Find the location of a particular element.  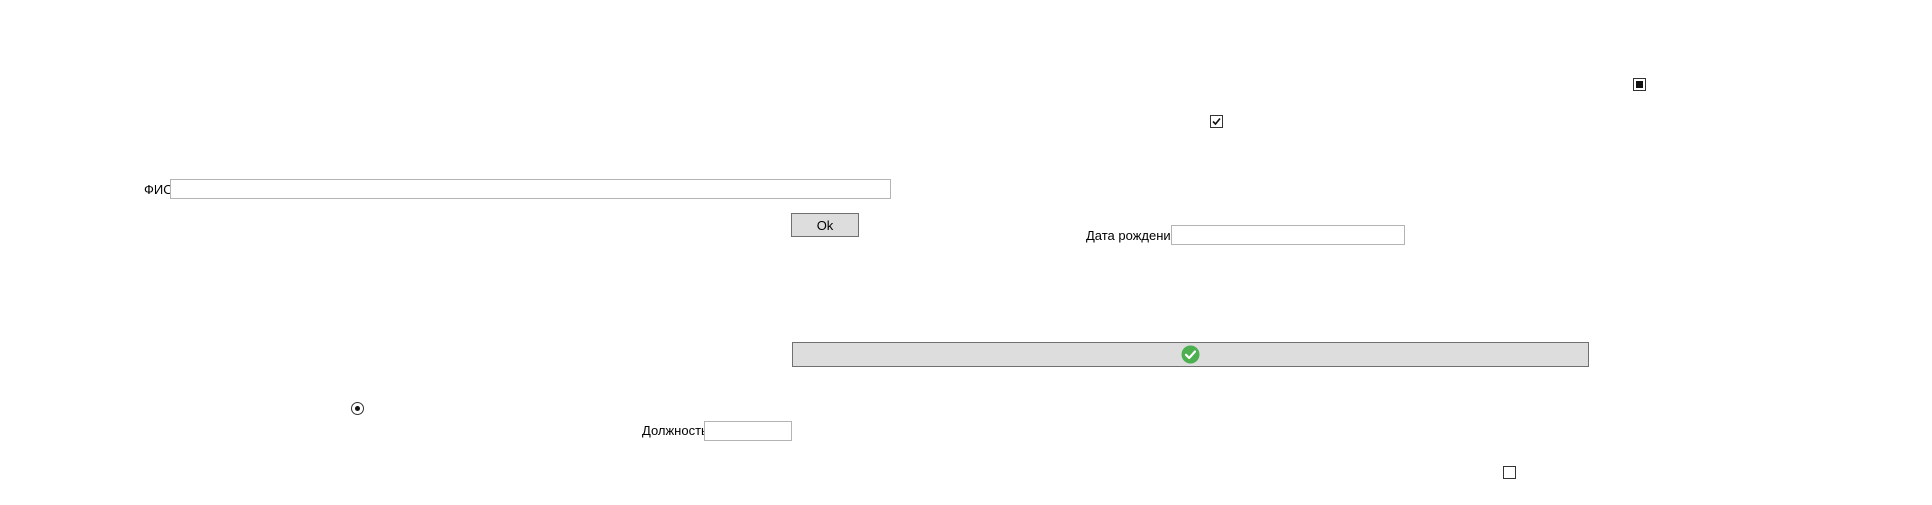

checked-checkbox is located at coordinates (1216, 121).